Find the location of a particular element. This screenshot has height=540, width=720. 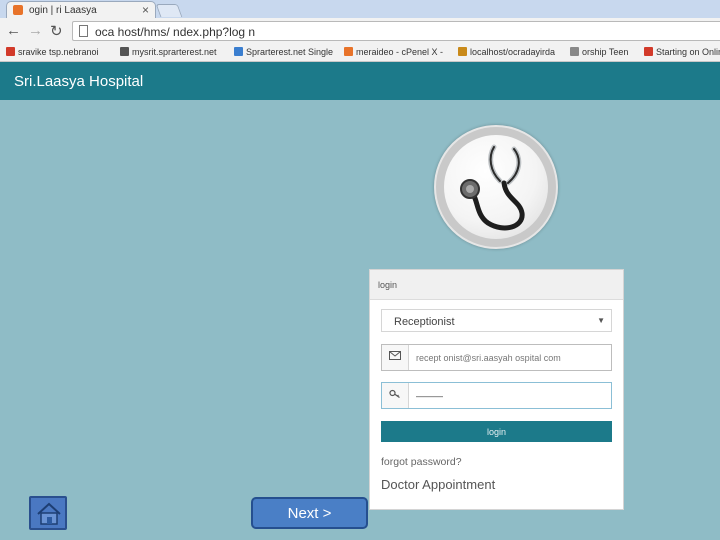

browser-toolbar: ← → ↻ oca host/hms/ ndex.php?log n is located at coordinates (360, 31).